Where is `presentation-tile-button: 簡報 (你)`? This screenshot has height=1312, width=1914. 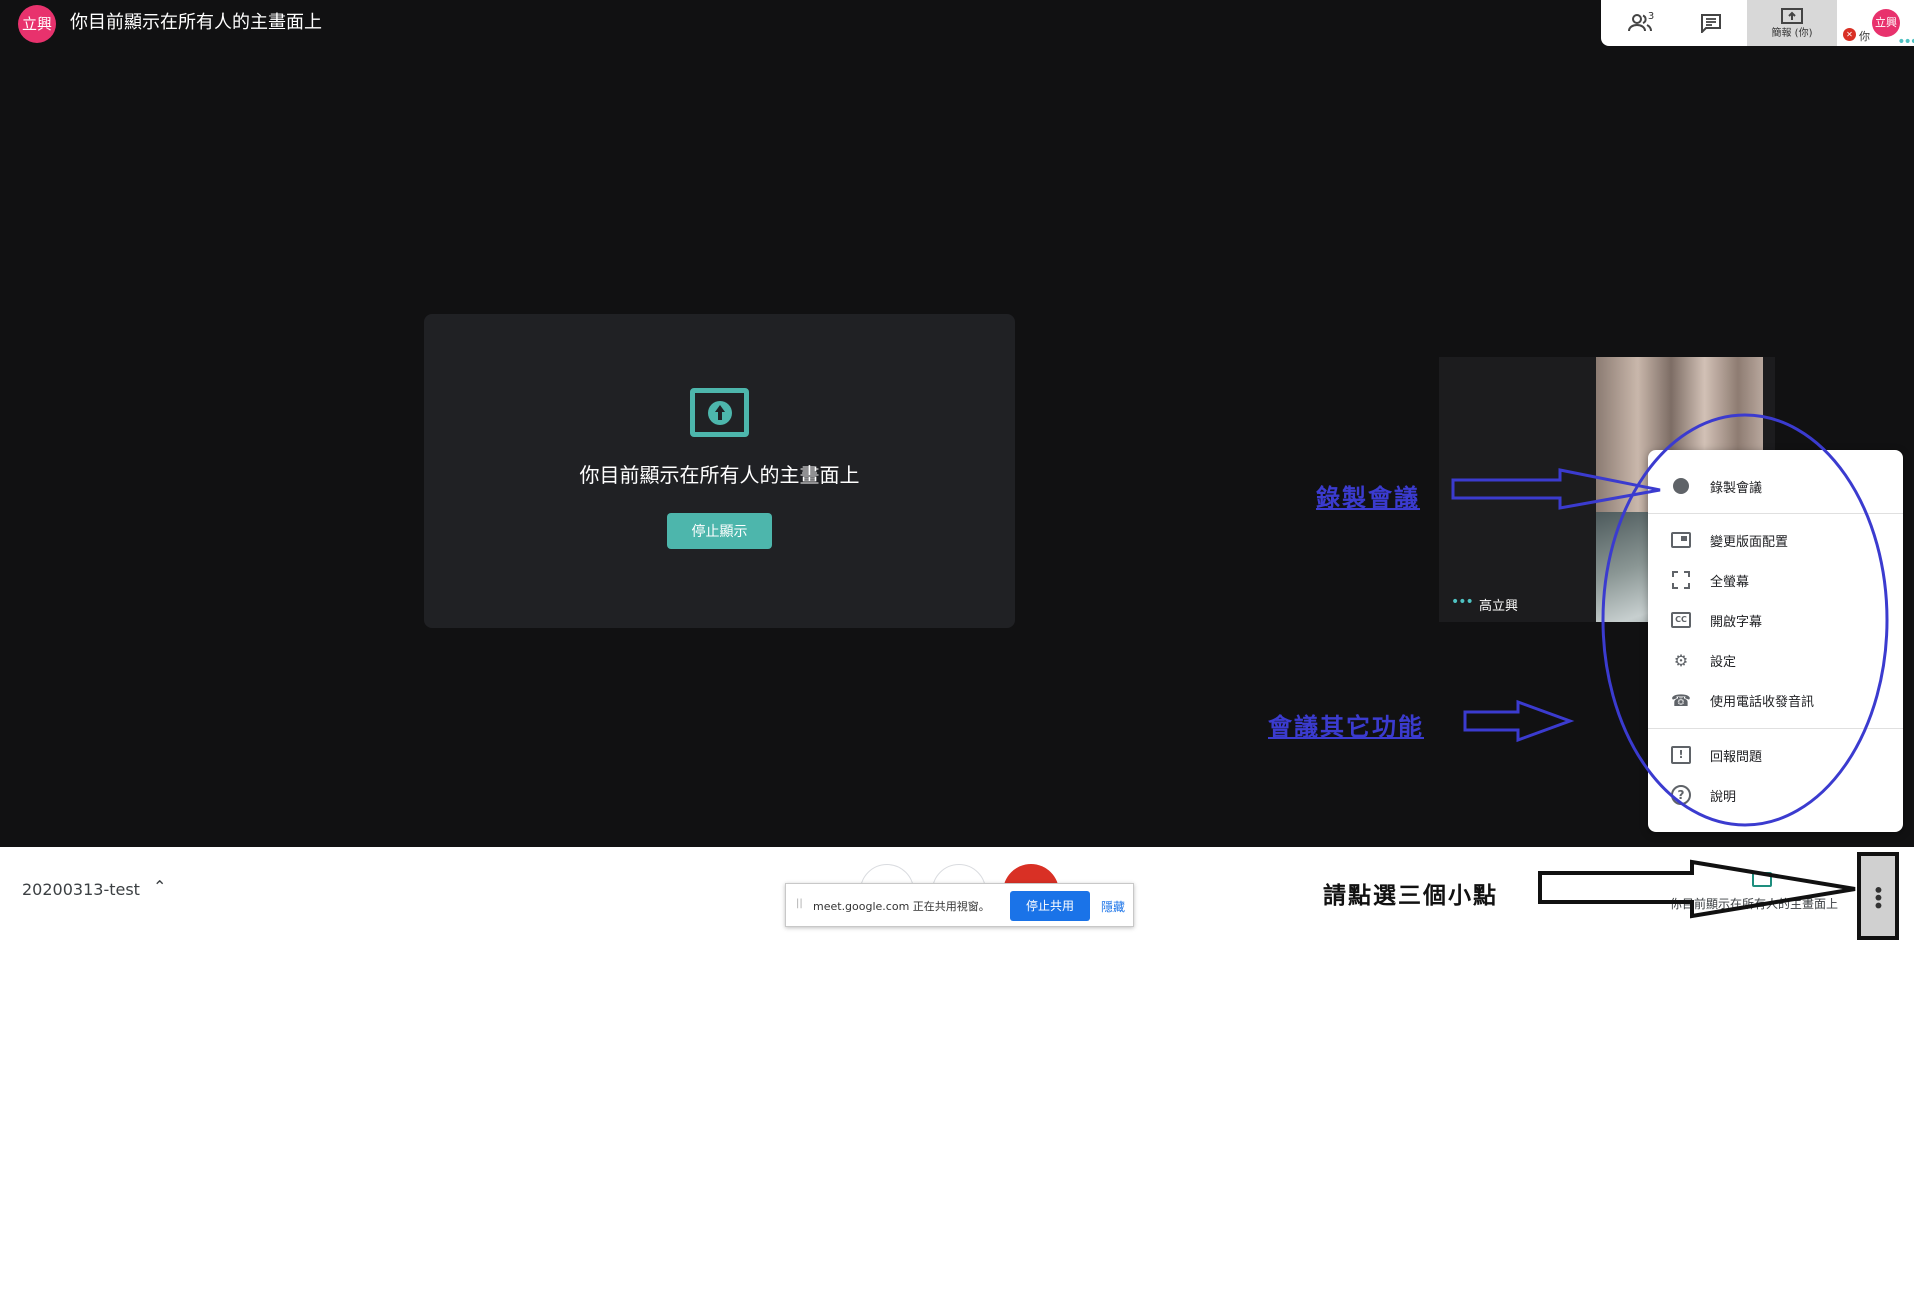
presentation-tile-button: 簡報 (你) is located at coordinates (1792, 23).